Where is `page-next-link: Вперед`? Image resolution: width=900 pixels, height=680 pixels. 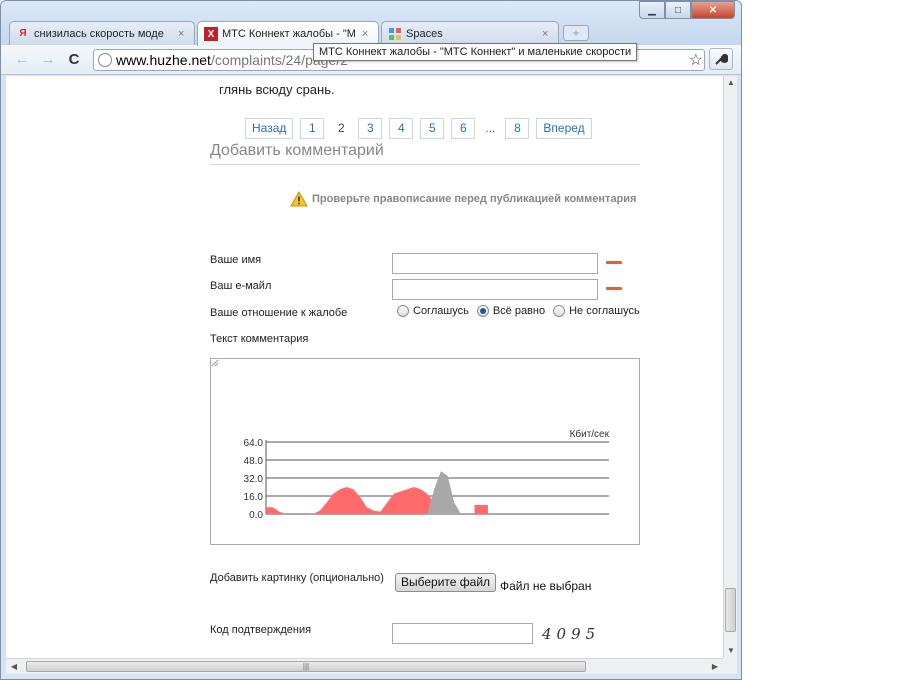
page-next-link: Вперед is located at coordinates (564, 128).